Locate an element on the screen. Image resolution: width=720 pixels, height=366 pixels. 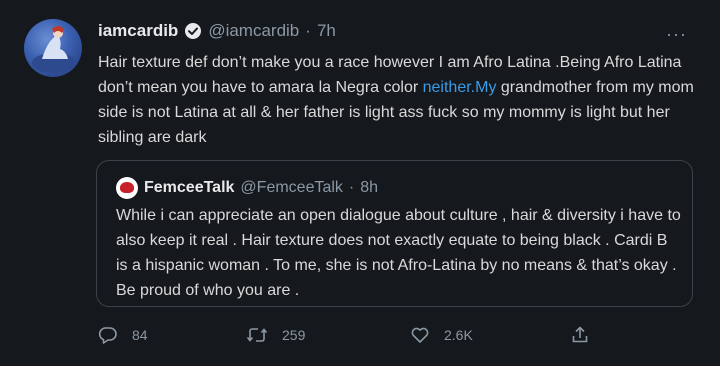
reply-icon is located at coordinates (108, 335).